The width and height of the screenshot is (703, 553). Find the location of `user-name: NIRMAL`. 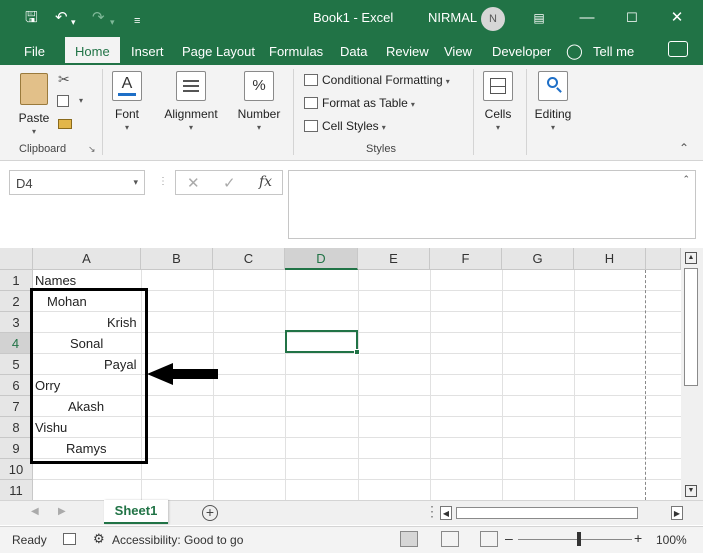

user-name: NIRMAL is located at coordinates (452, 17).